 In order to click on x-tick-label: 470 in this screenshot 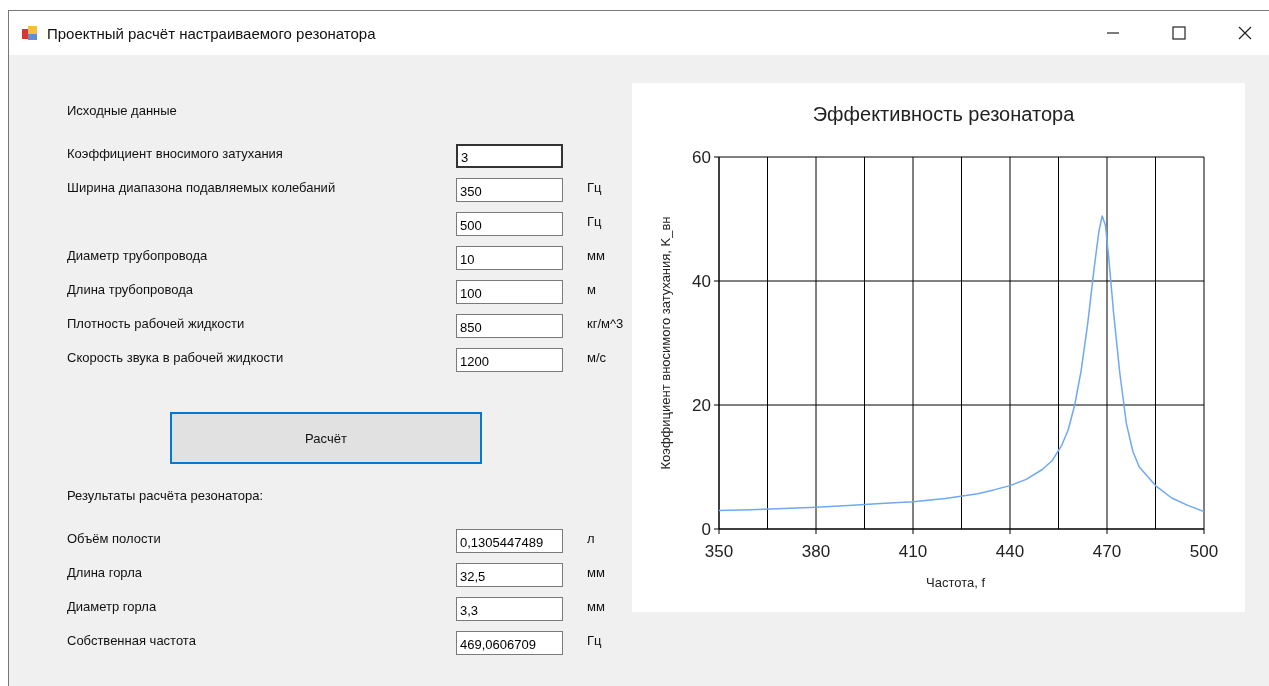, I will do `click(1107, 551)`.